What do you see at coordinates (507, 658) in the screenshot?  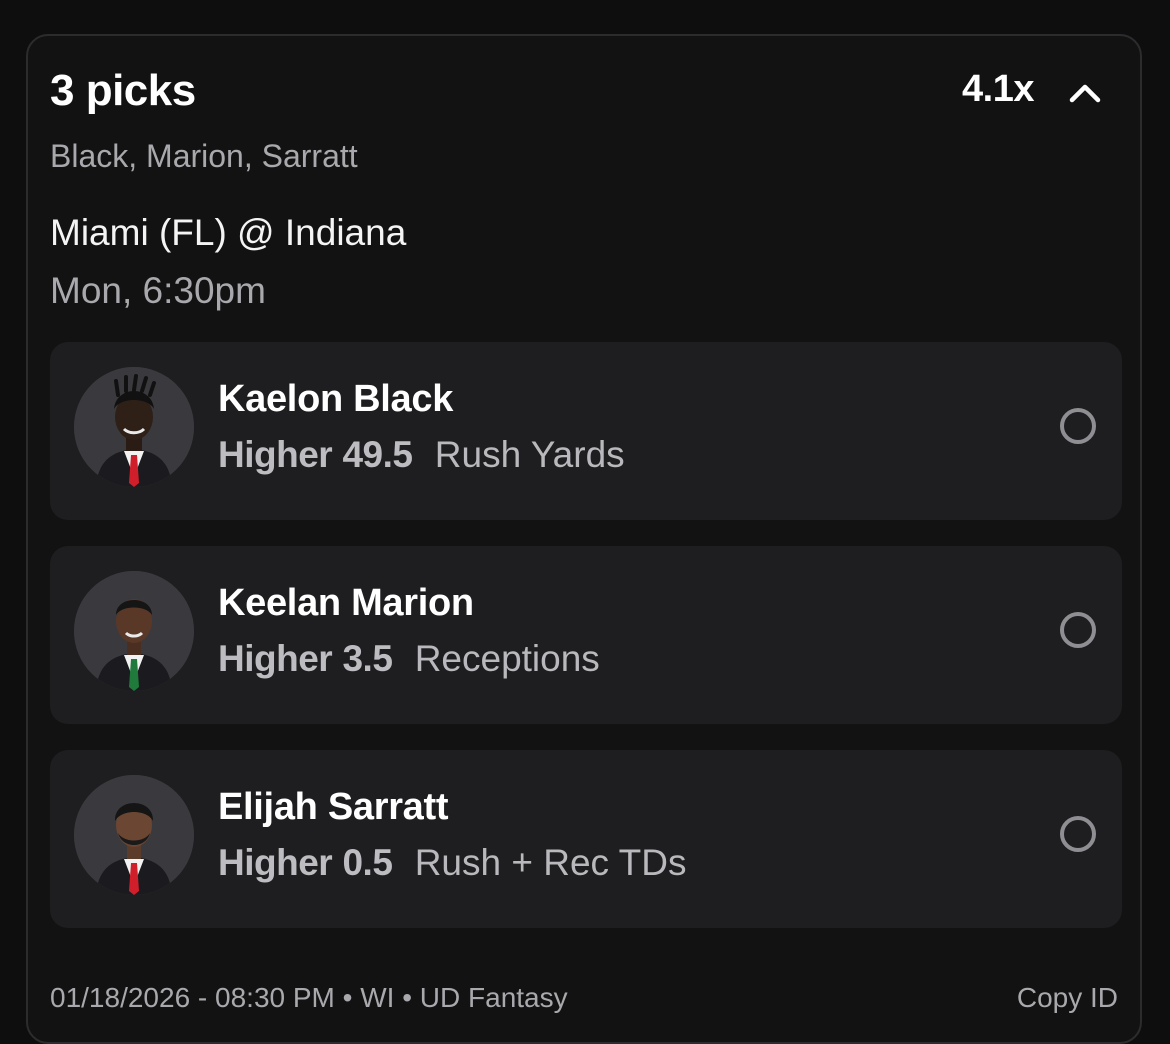 I see `pick-stat-type: Receptions` at bounding box center [507, 658].